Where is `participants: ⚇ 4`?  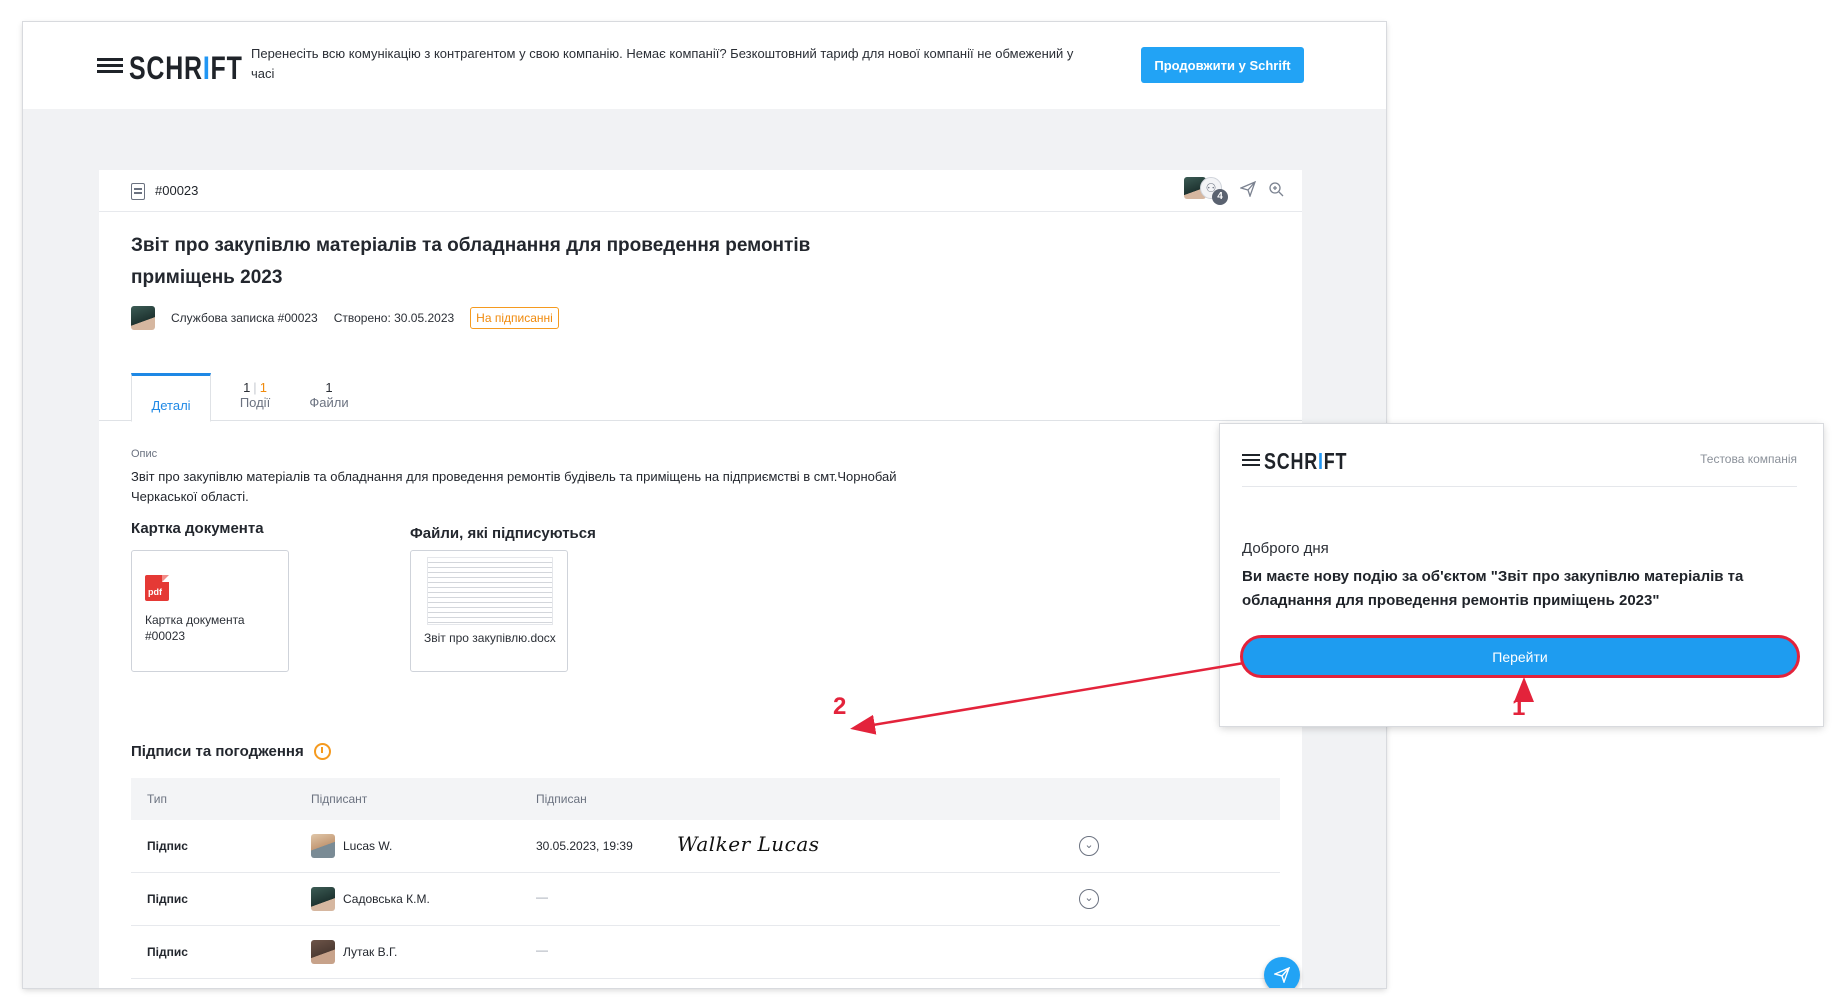
participants: ⚇ 4 is located at coordinates (1206, 191).